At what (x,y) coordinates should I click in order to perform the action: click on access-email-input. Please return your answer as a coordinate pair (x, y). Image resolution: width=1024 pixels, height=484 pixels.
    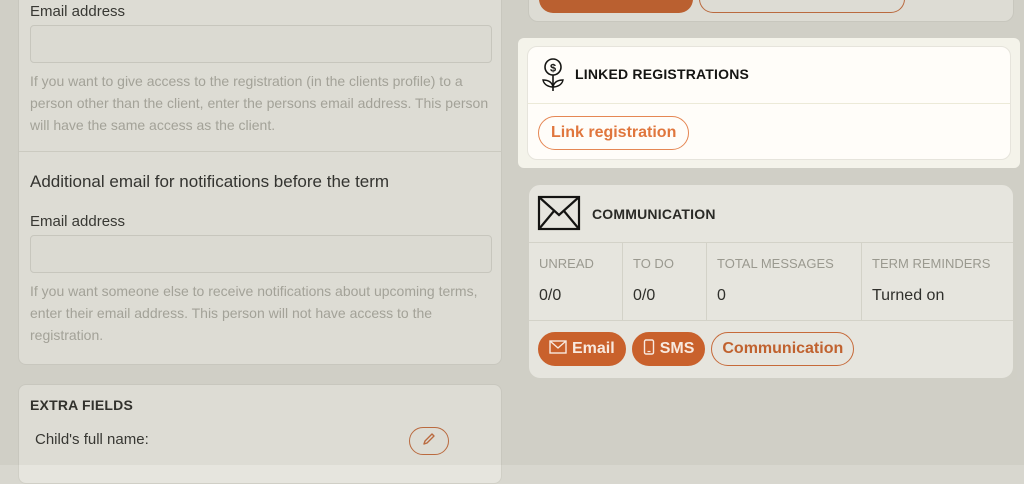
    Looking at the image, I should click on (261, 44).